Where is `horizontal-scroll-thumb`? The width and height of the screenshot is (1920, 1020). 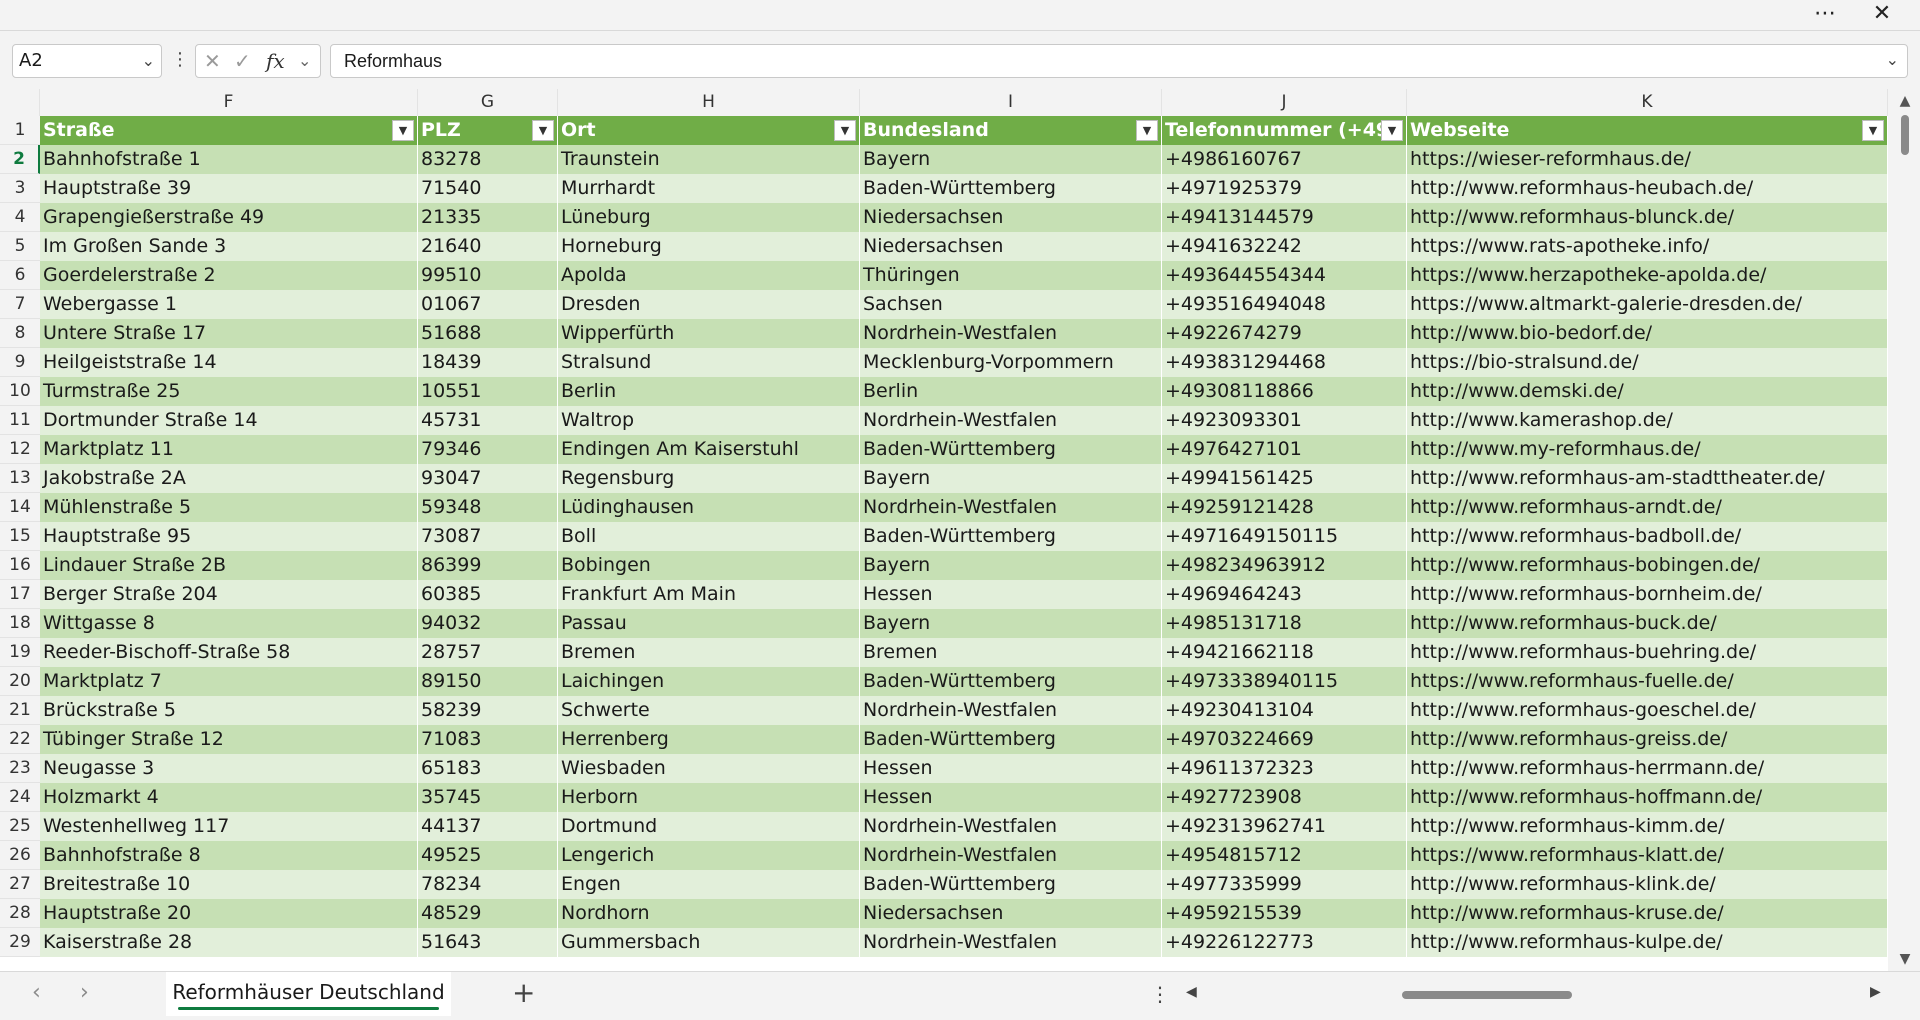 horizontal-scroll-thumb is located at coordinates (1487, 995).